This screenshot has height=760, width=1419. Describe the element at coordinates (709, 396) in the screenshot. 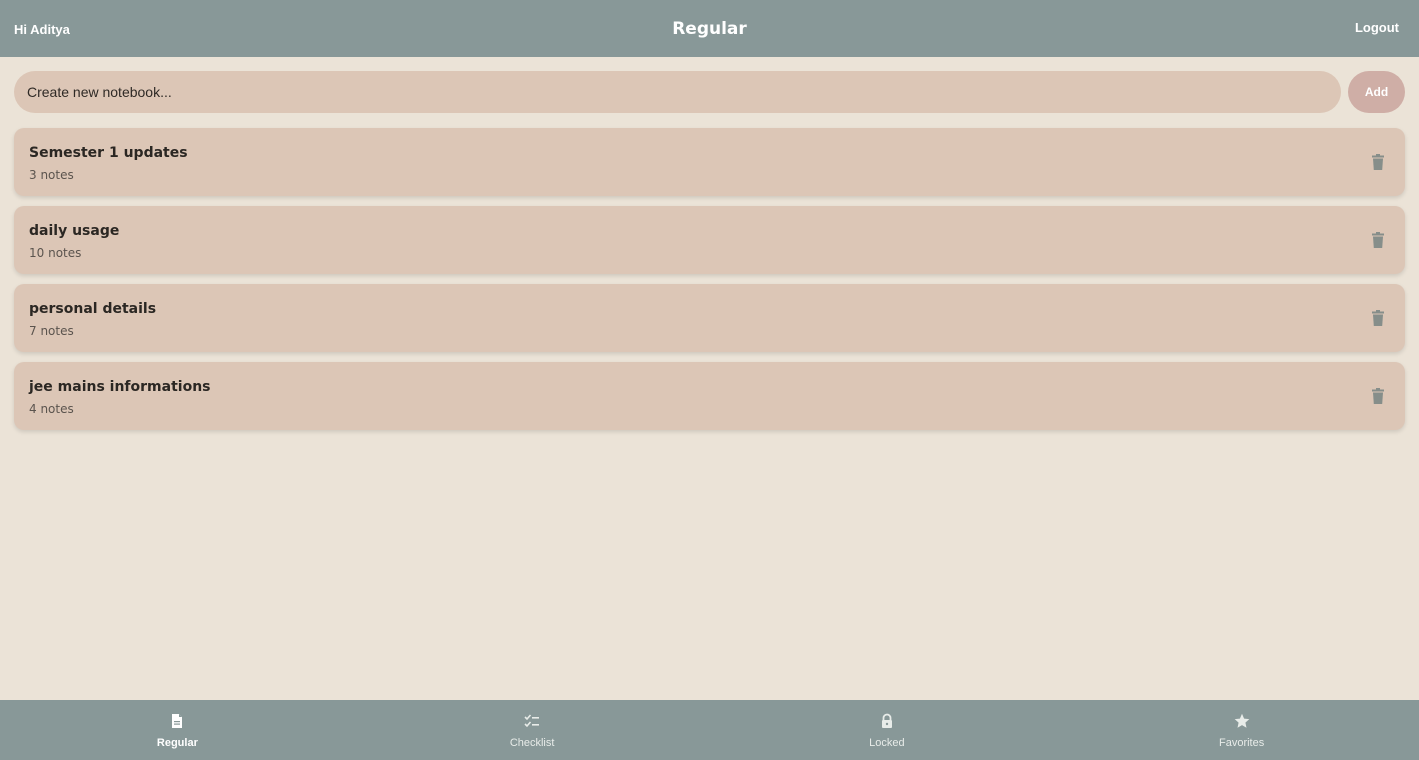

I see `notebook-card: jee mains informations 4 notes` at that location.